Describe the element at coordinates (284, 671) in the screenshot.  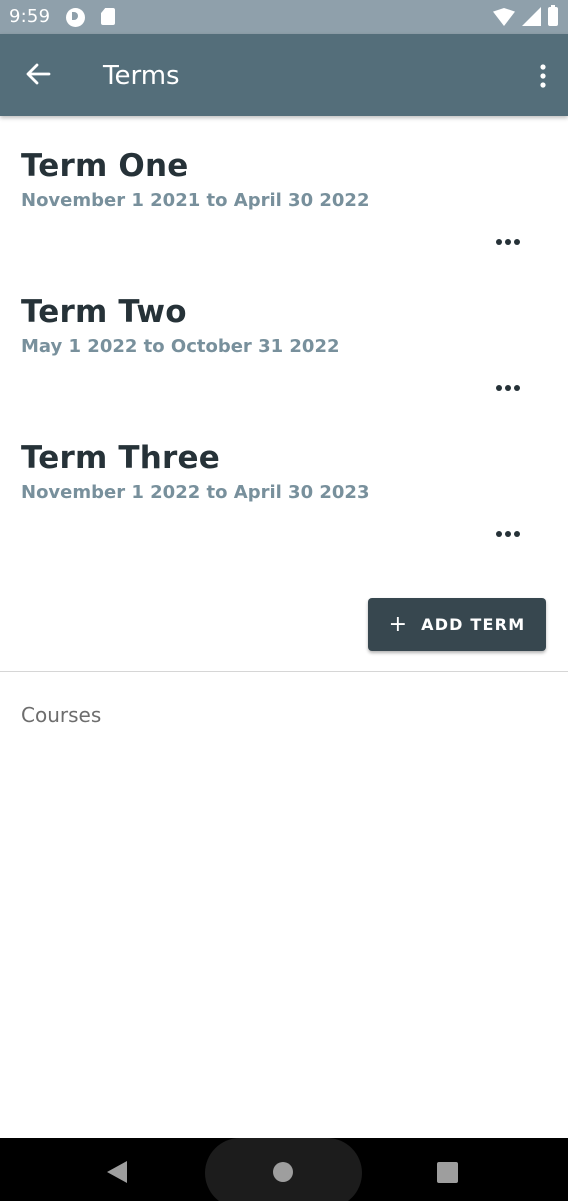
I see `divider` at that location.